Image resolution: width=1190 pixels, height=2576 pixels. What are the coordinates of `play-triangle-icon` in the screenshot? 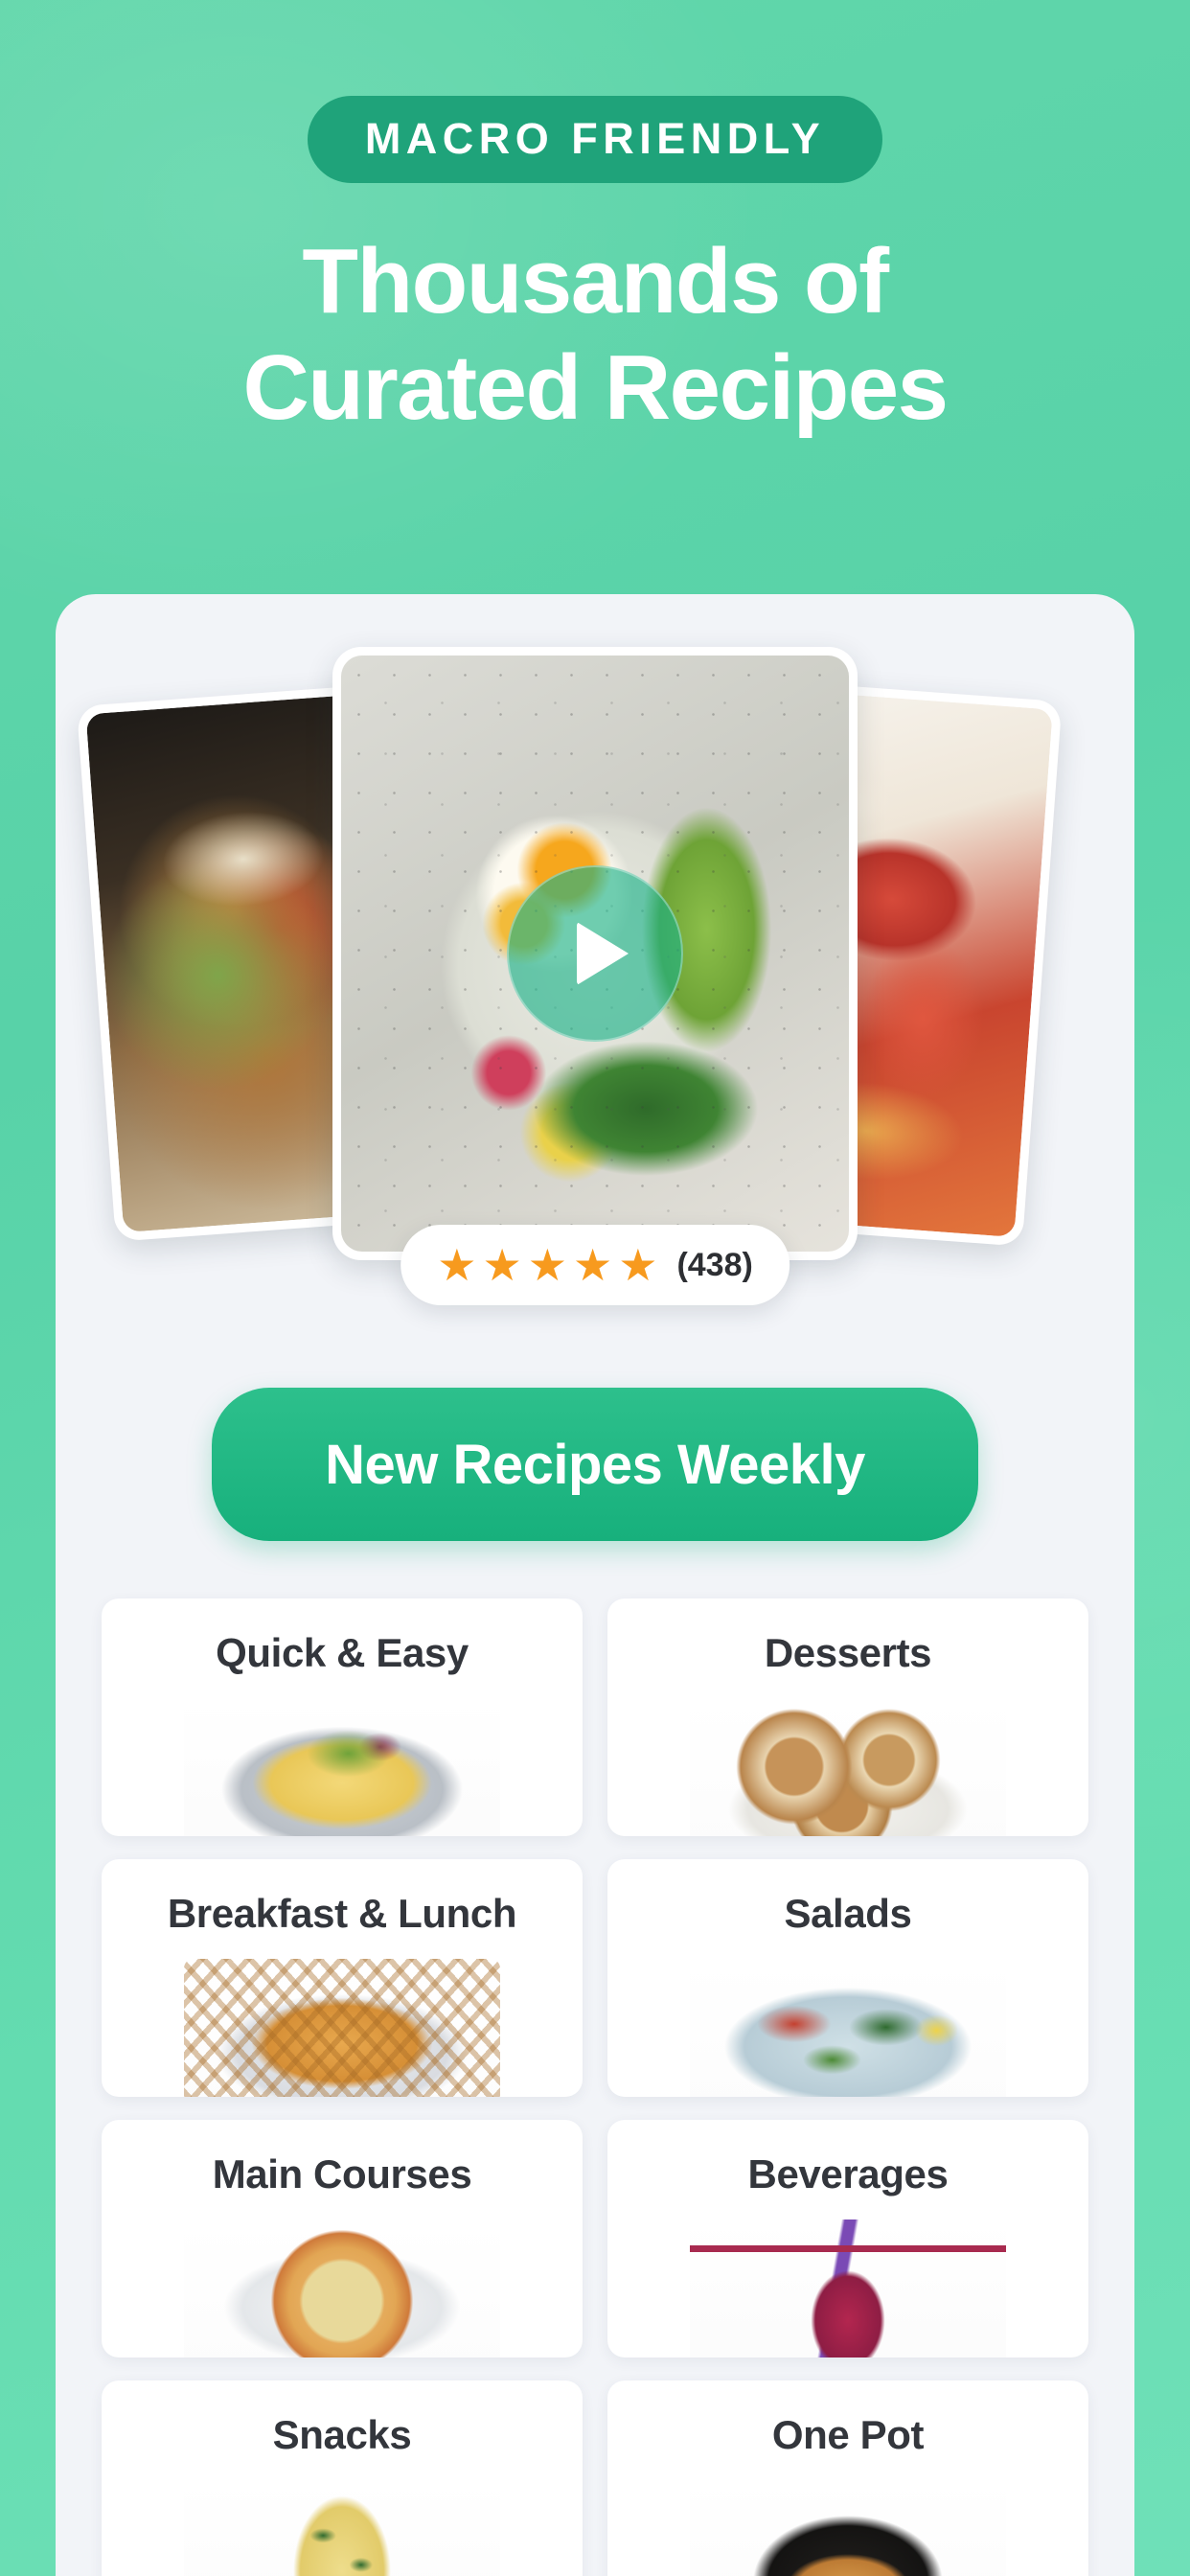 It's located at (603, 953).